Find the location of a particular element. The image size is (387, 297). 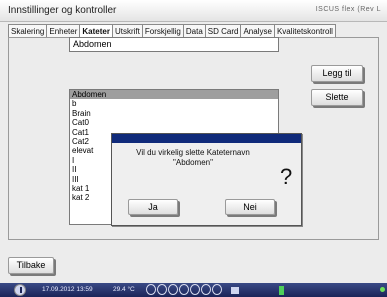

connection-status-icon is located at coordinates (382, 289).